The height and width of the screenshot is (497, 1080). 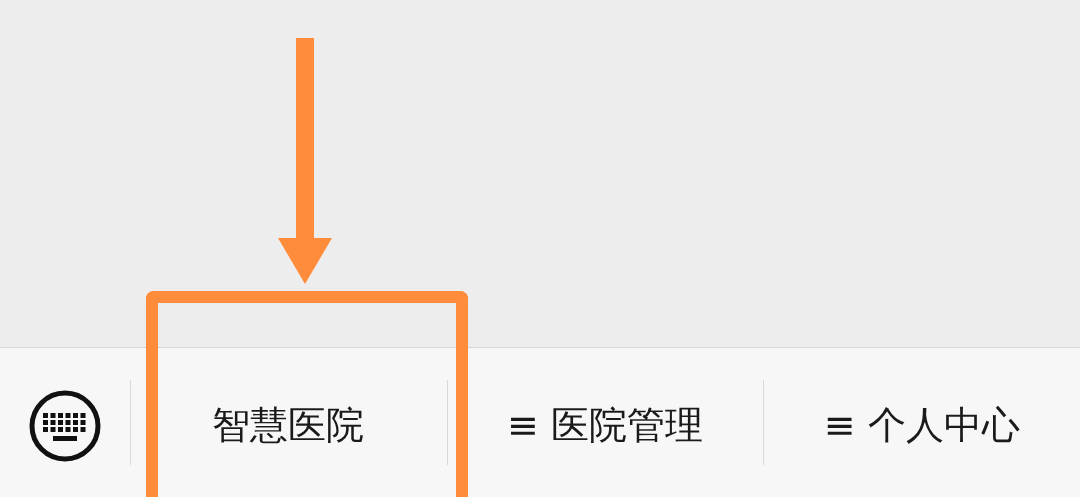 What do you see at coordinates (921, 425) in the screenshot?
I see `menu-tab: ≡ 个人中心` at bounding box center [921, 425].